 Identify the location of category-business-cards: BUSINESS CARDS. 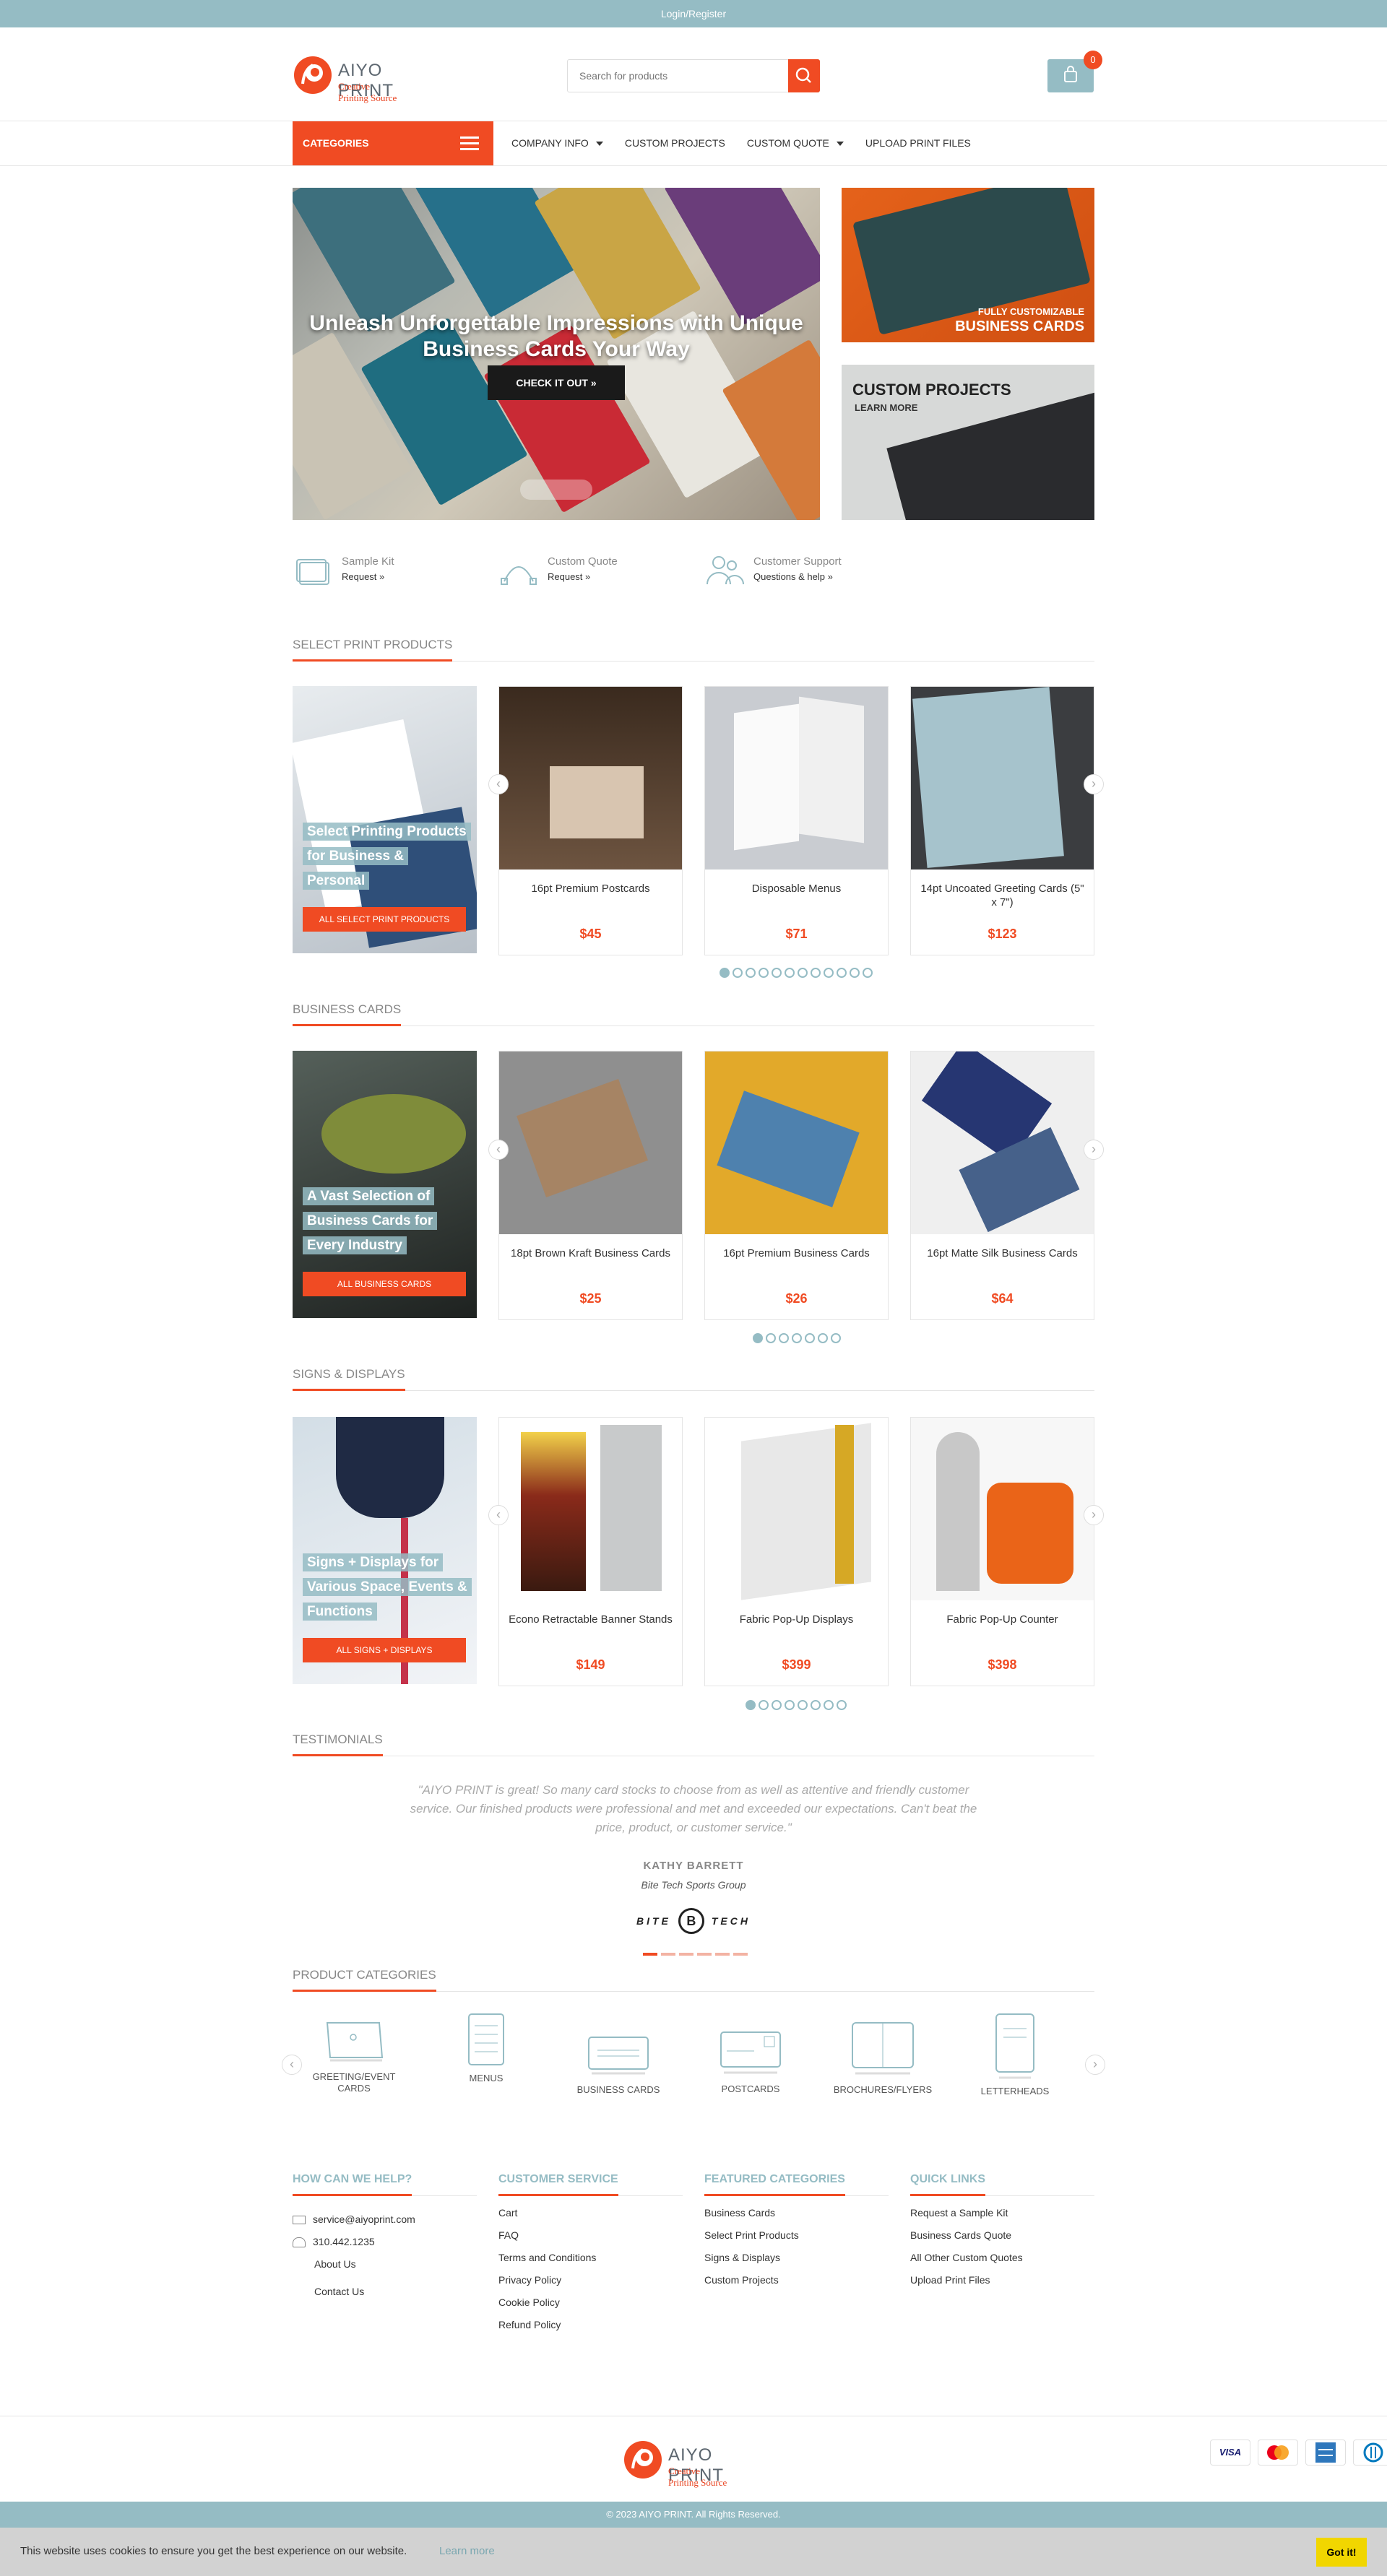
(618, 2064).